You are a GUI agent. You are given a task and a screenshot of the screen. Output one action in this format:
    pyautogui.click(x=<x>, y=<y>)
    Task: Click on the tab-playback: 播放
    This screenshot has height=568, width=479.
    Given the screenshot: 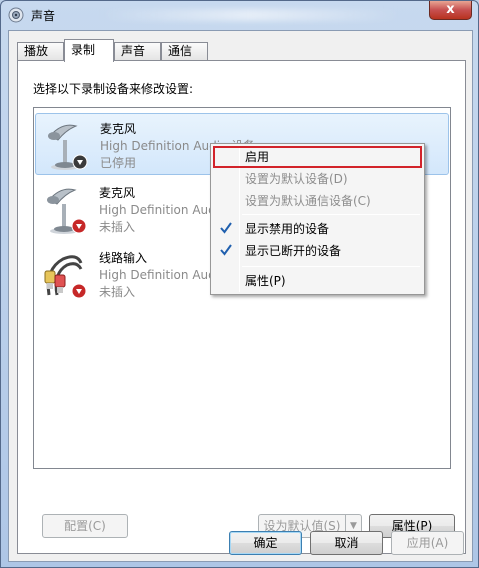 What is the action you would take?
    pyautogui.click(x=40, y=51)
    